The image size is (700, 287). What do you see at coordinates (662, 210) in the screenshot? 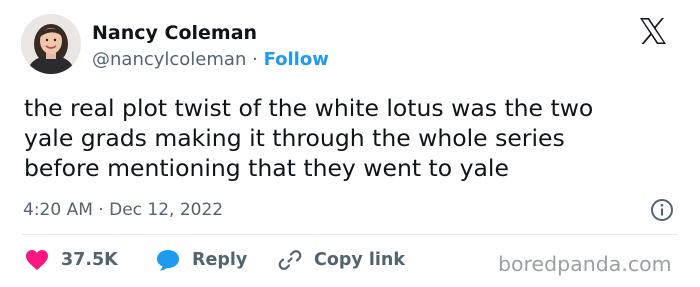
I see `info-icon` at bounding box center [662, 210].